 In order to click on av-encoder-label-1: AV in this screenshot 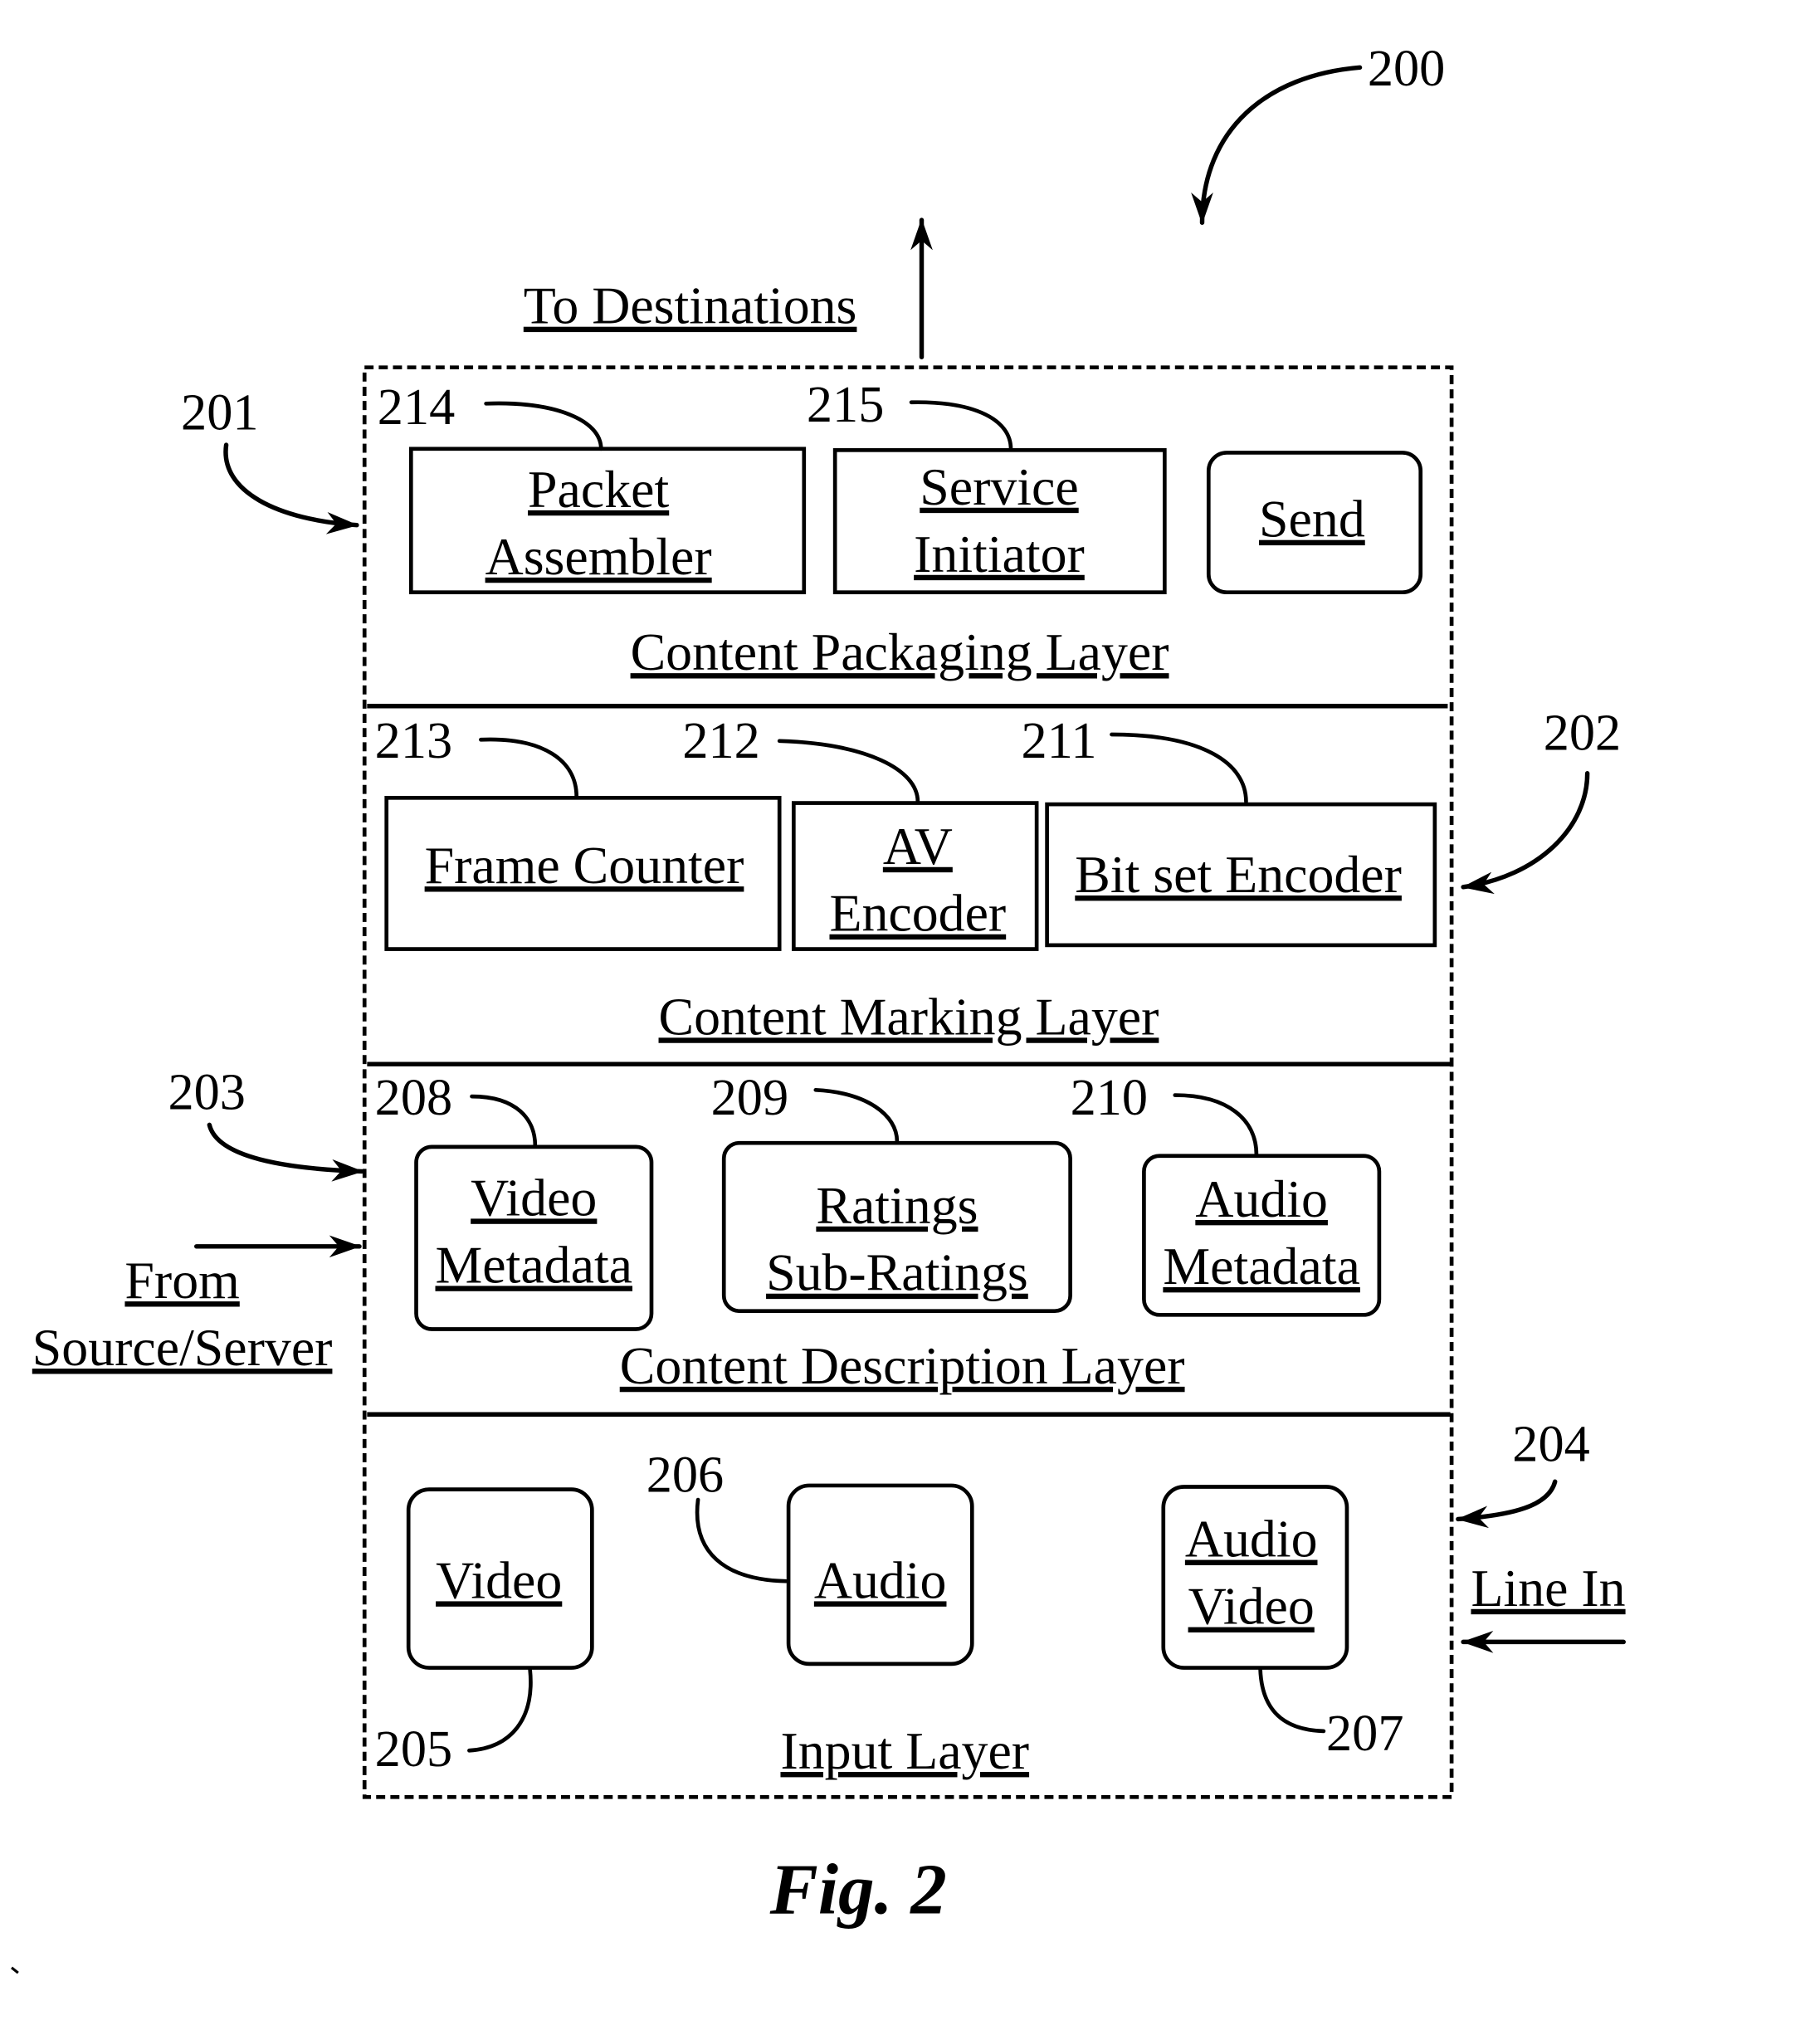, I will do `click(918, 846)`.